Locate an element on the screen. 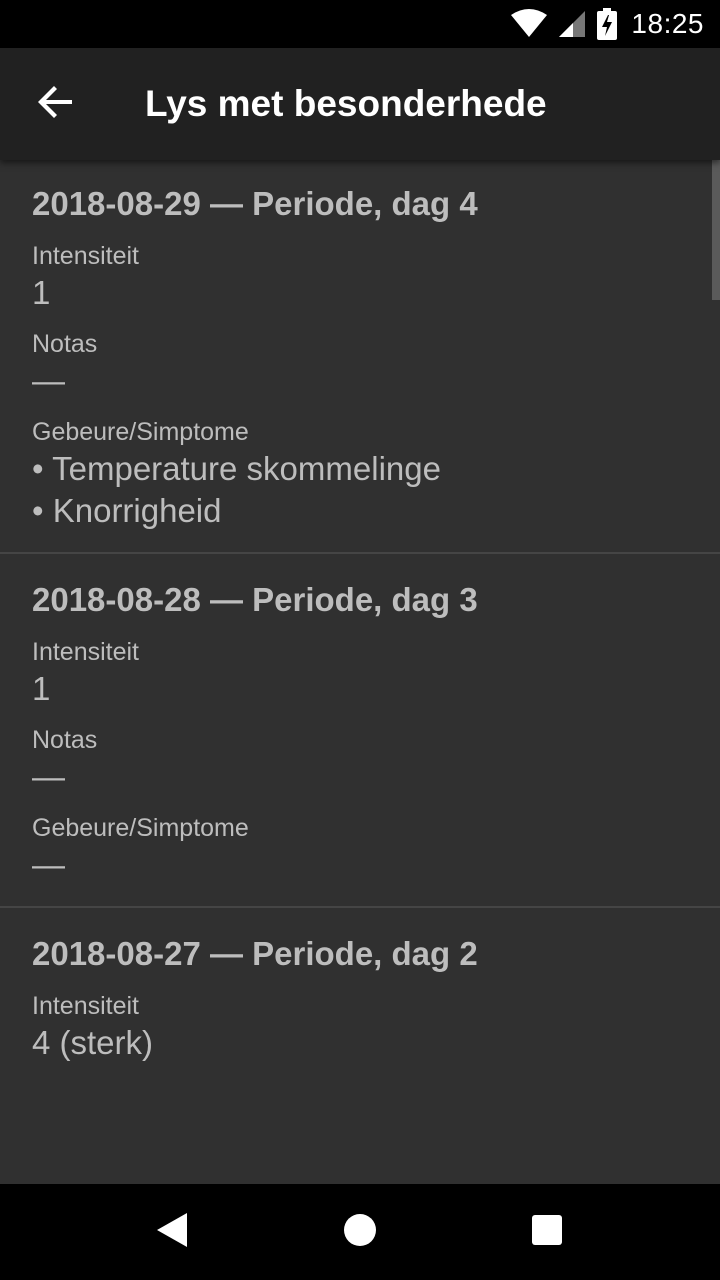 Image resolution: width=720 pixels, height=1280 pixels. nav-back-triangle-icon is located at coordinates (173, 1232).